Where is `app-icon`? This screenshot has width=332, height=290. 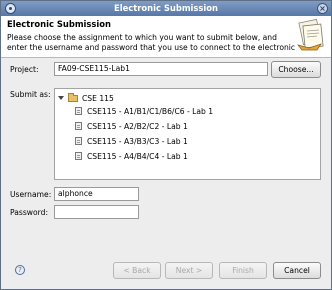
app-icon is located at coordinates (10, 8).